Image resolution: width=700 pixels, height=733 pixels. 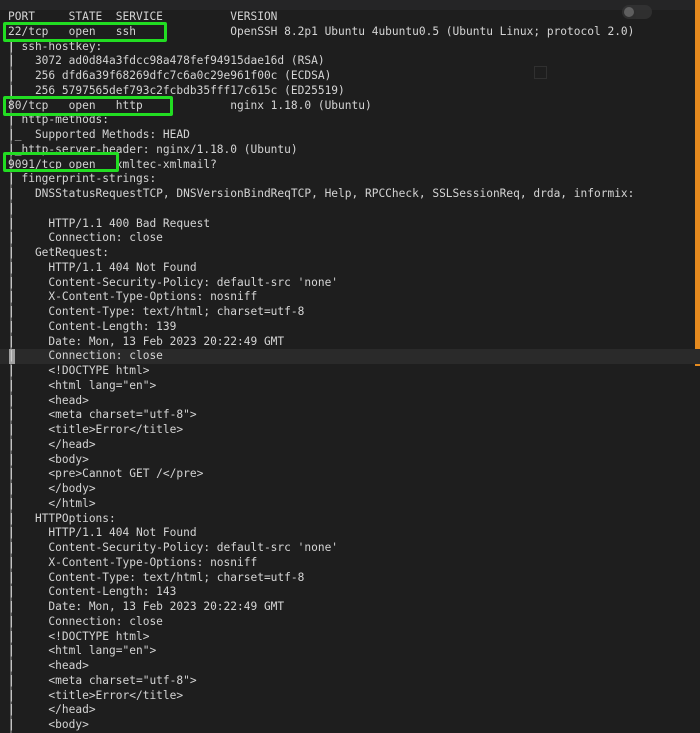 What do you see at coordinates (350, 489) in the screenshot?
I see `terminal-line: | </body>` at bounding box center [350, 489].